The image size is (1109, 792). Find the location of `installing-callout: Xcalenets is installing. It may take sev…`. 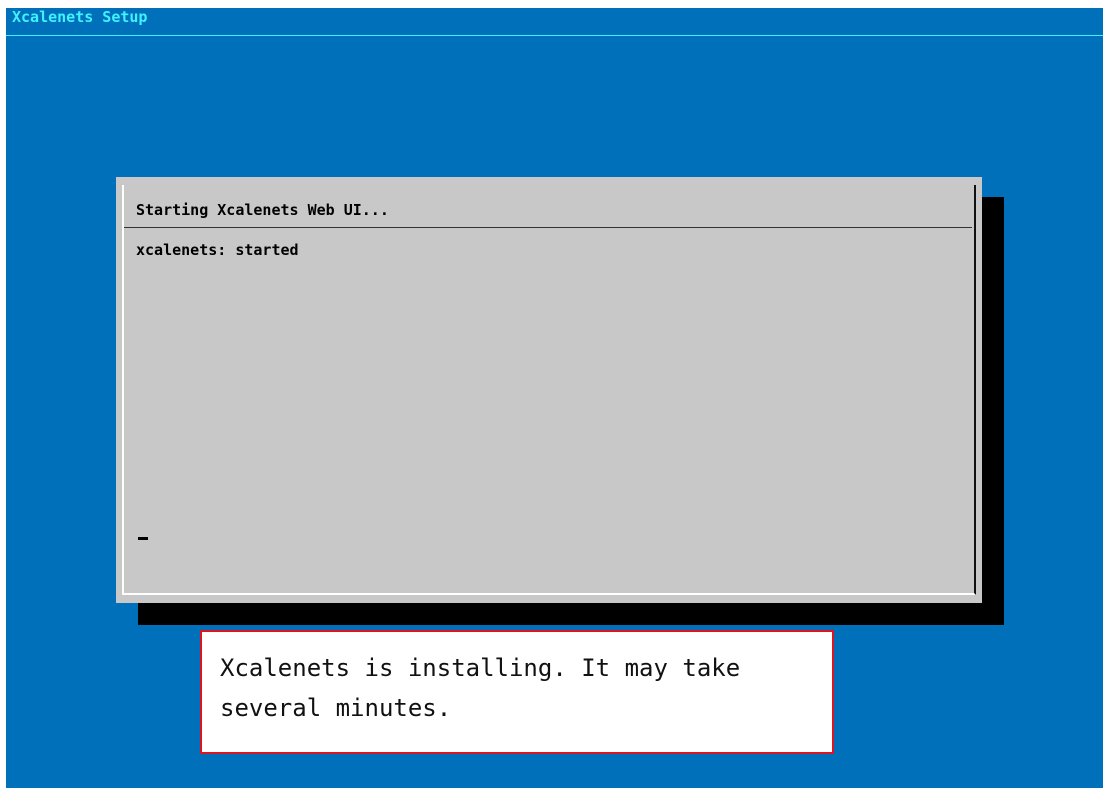

installing-callout: Xcalenets is installing. It may take sev… is located at coordinates (517, 692).